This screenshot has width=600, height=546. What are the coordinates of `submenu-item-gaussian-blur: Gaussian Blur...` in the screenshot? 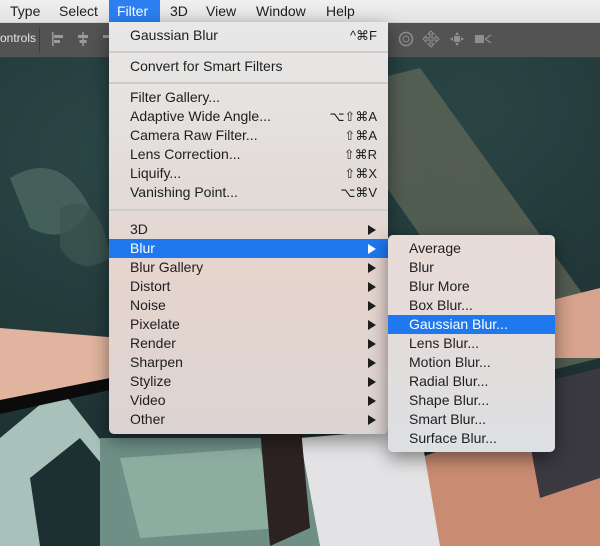 It's located at (471, 324).